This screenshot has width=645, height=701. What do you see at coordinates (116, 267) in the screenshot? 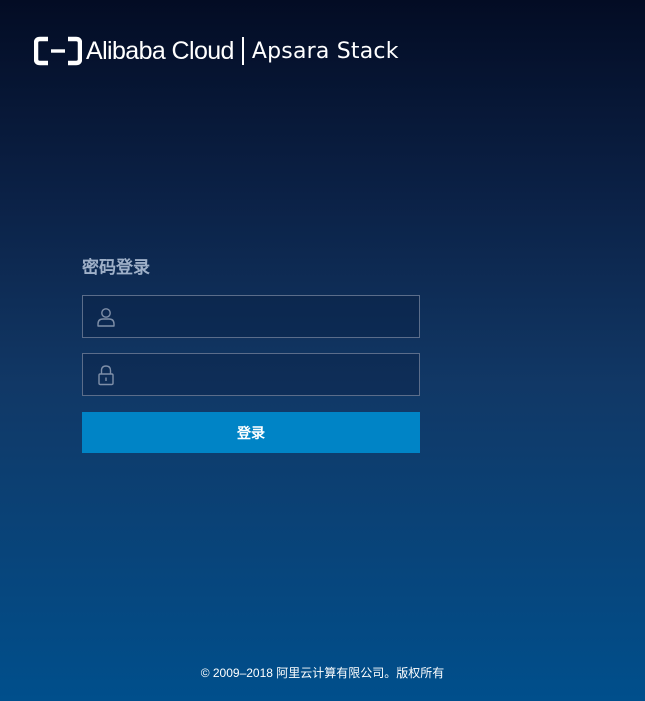
I see `login-title: 密码登录` at bounding box center [116, 267].